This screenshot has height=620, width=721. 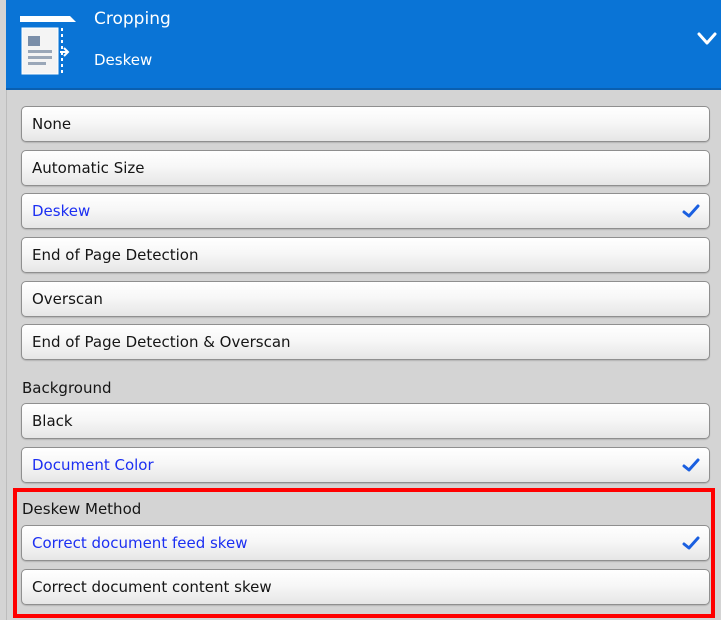 What do you see at coordinates (365, 211) in the screenshot?
I see `option-deskew-button: Deskew` at bounding box center [365, 211].